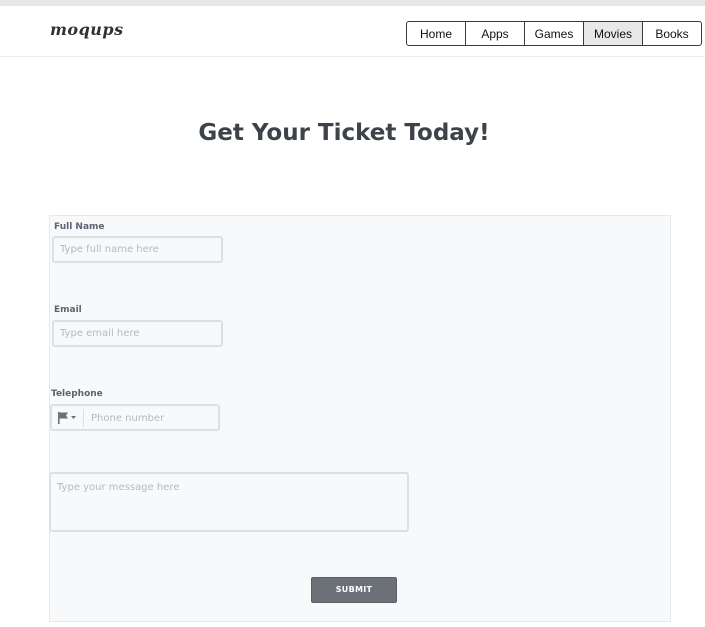 This screenshot has height=627, width=705. I want to click on submit-button: SUBMIT, so click(354, 590).